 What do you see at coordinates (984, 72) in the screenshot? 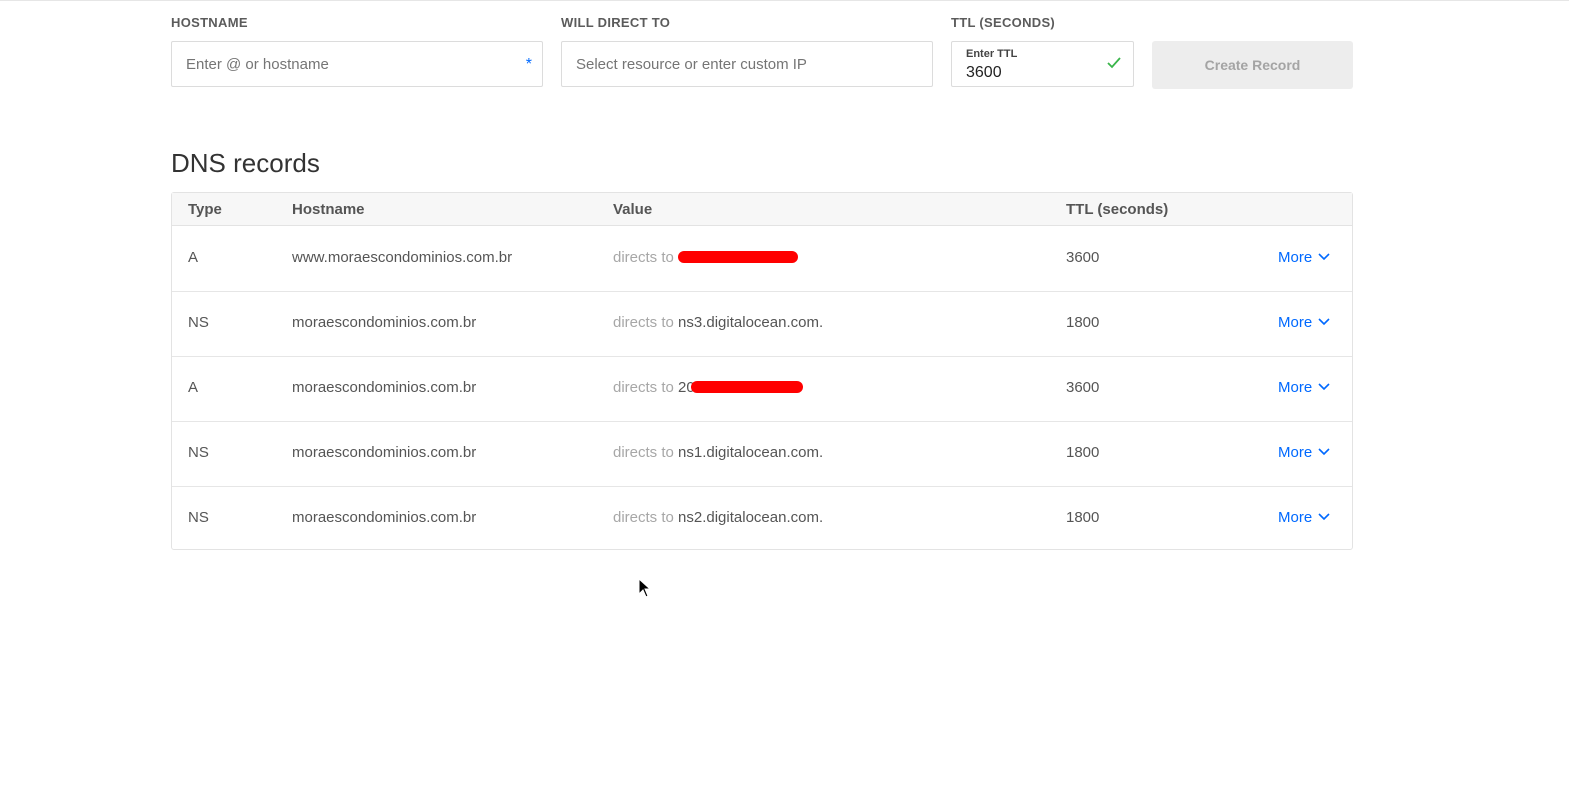
I see `ttl-value: 3600` at bounding box center [984, 72].